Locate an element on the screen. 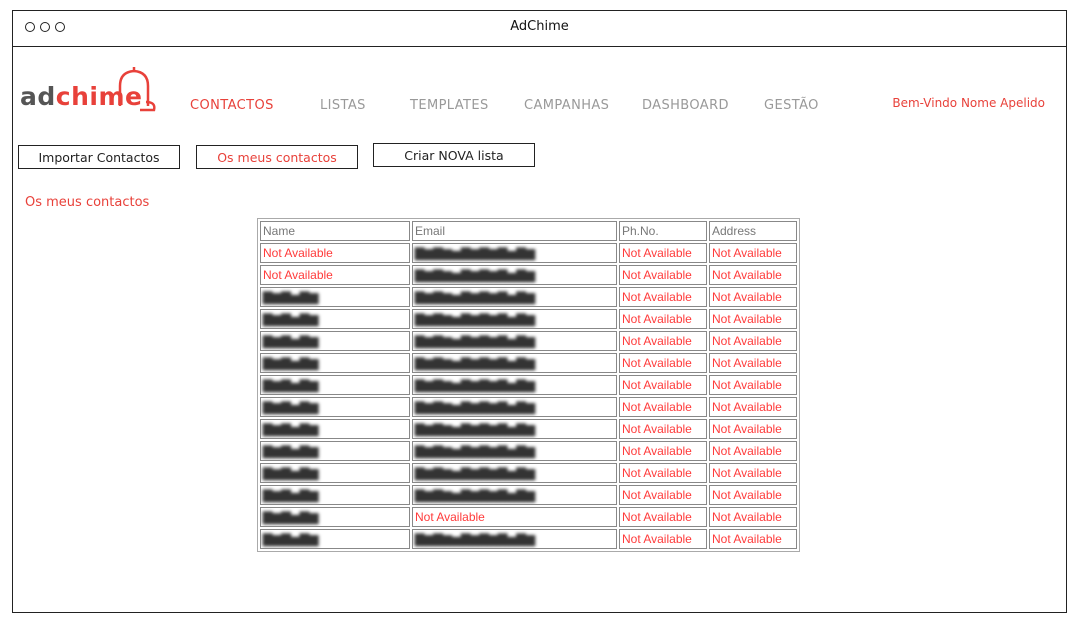  welcome-user-link: Bem-Vindo Nome Apelido is located at coordinates (968, 103).